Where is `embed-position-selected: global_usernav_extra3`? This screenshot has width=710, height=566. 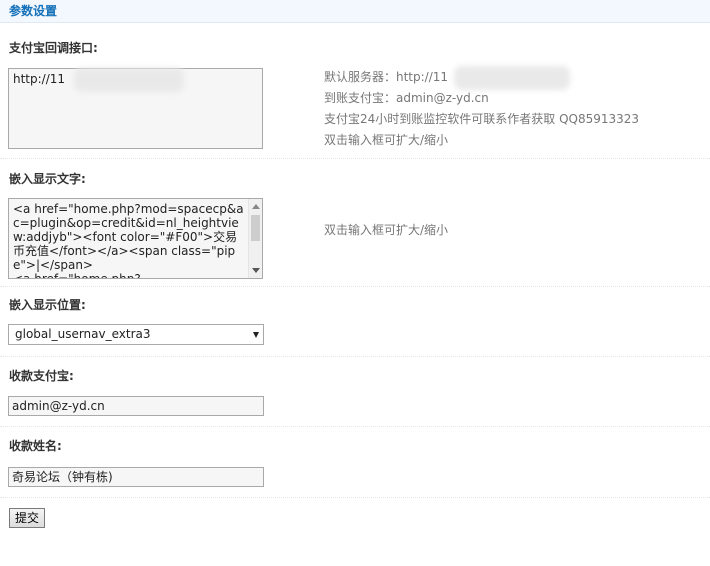 embed-position-selected: global_usernav_extra3 is located at coordinates (83, 334).